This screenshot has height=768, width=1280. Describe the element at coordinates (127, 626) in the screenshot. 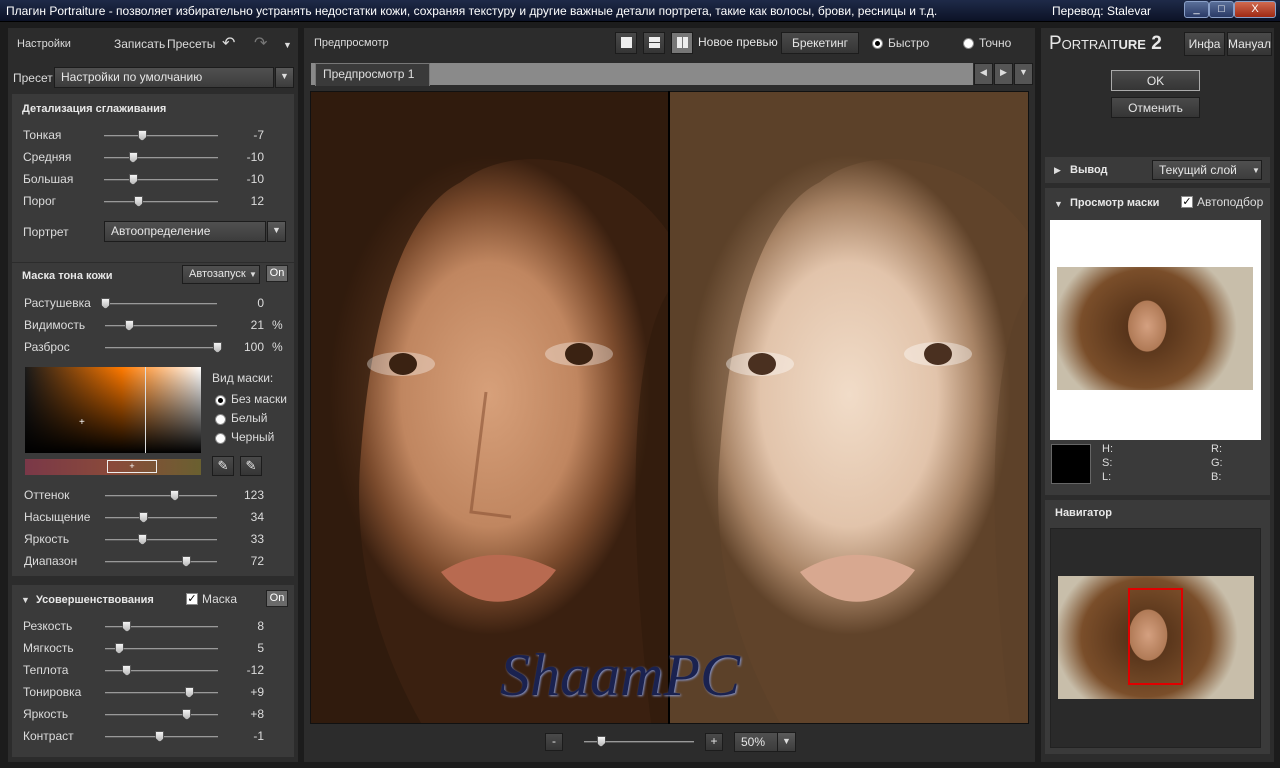

I see `enh-sharpness-slider-knob` at that location.